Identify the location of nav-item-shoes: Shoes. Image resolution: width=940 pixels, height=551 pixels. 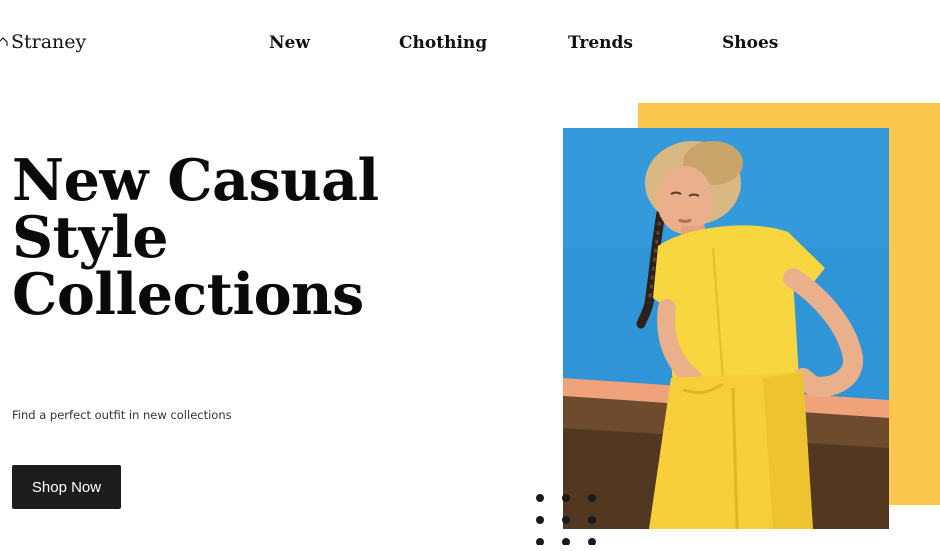
(750, 43).